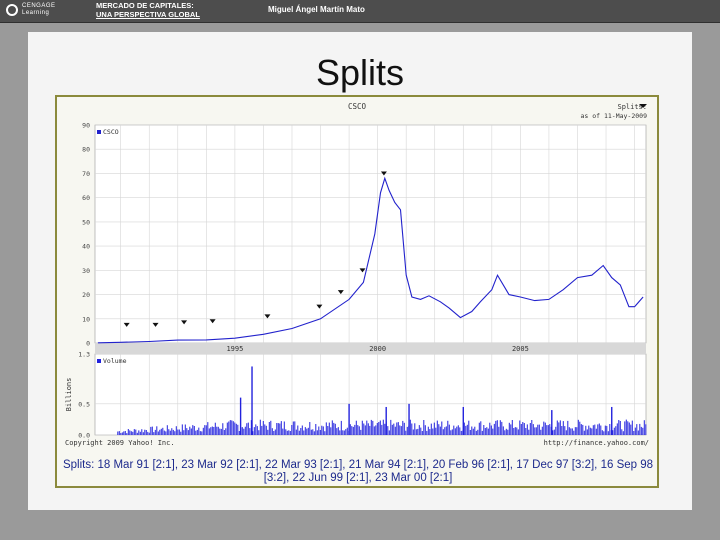 The width and height of the screenshot is (720, 540). Describe the element at coordinates (84, 404) in the screenshot. I see `volume-y-tick-label: 0.5` at that location.